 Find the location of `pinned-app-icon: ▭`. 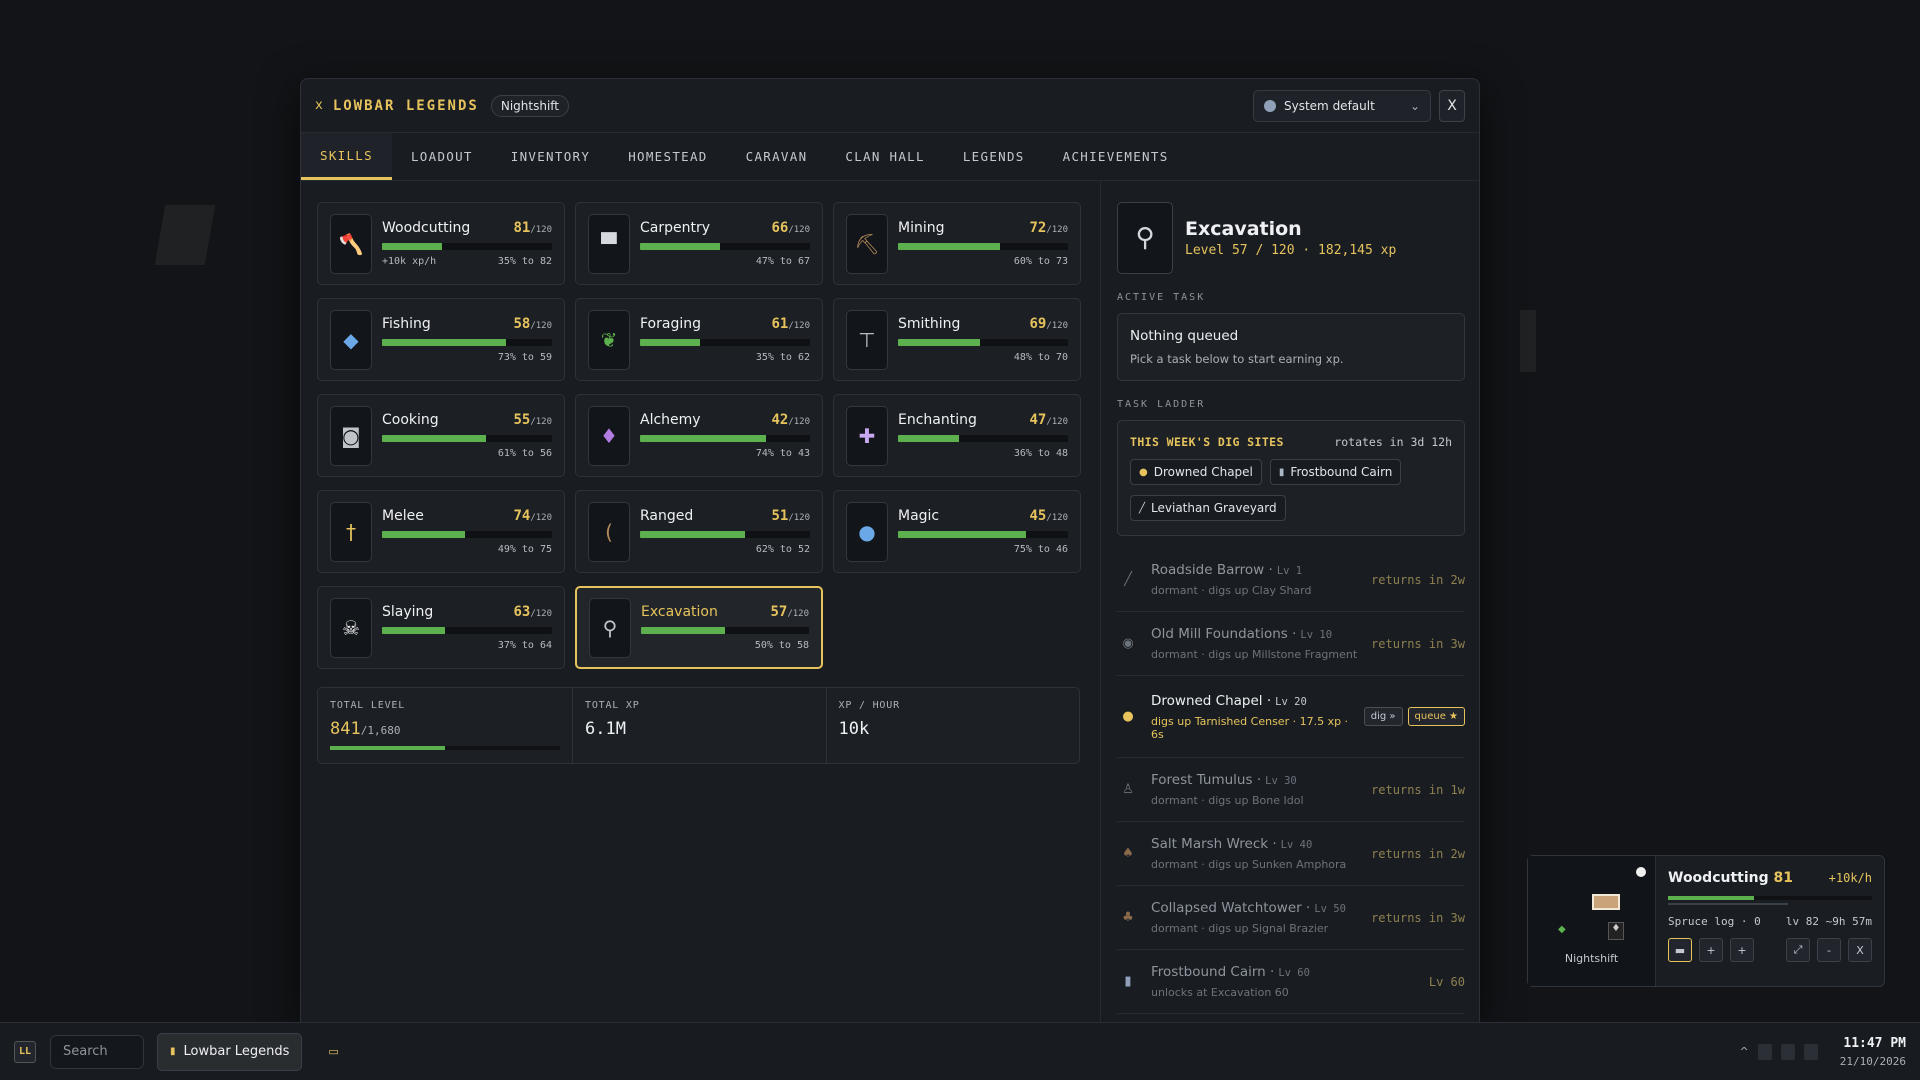

pinned-app-icon: ▭ is located at coordinates (333, 1051).